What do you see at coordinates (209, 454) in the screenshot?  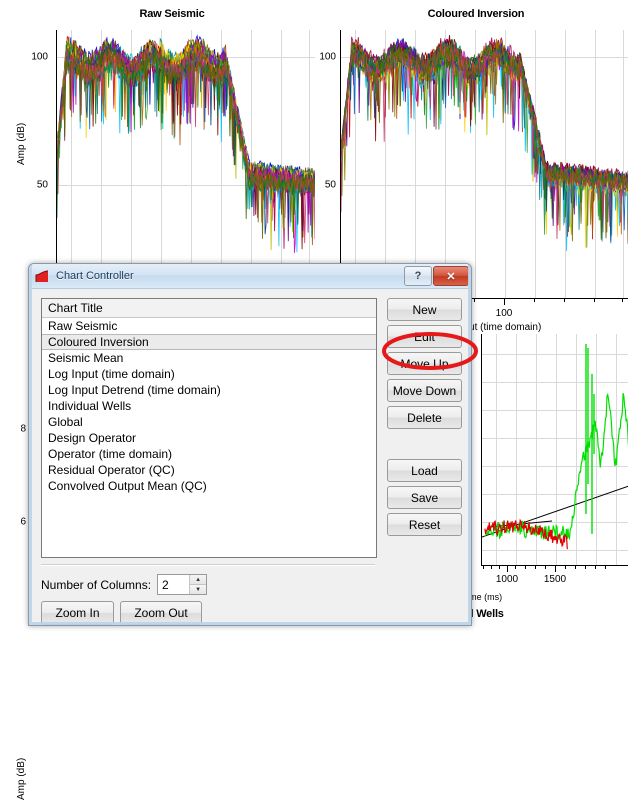 I see `list-item: Operator (time domain)` at bounding box center [209, 454].